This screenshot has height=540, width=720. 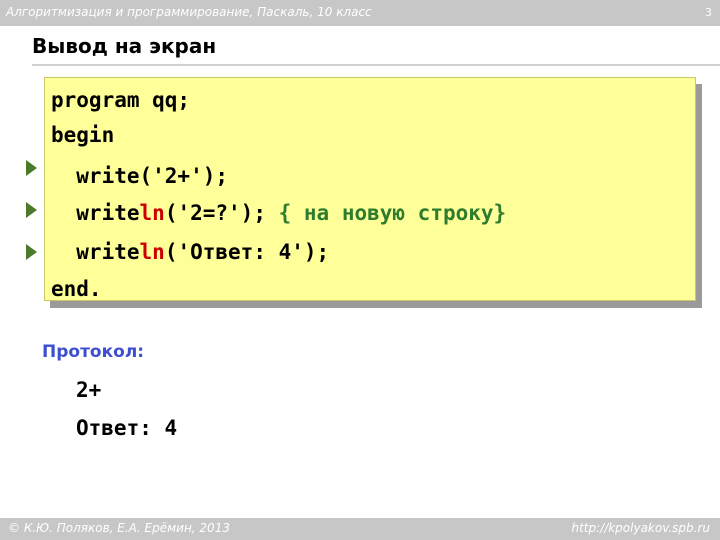 What do you see at coordinates (121, 100) in the screenshot?
I see `code-line: program qq;` at bounding box center [121, 100].